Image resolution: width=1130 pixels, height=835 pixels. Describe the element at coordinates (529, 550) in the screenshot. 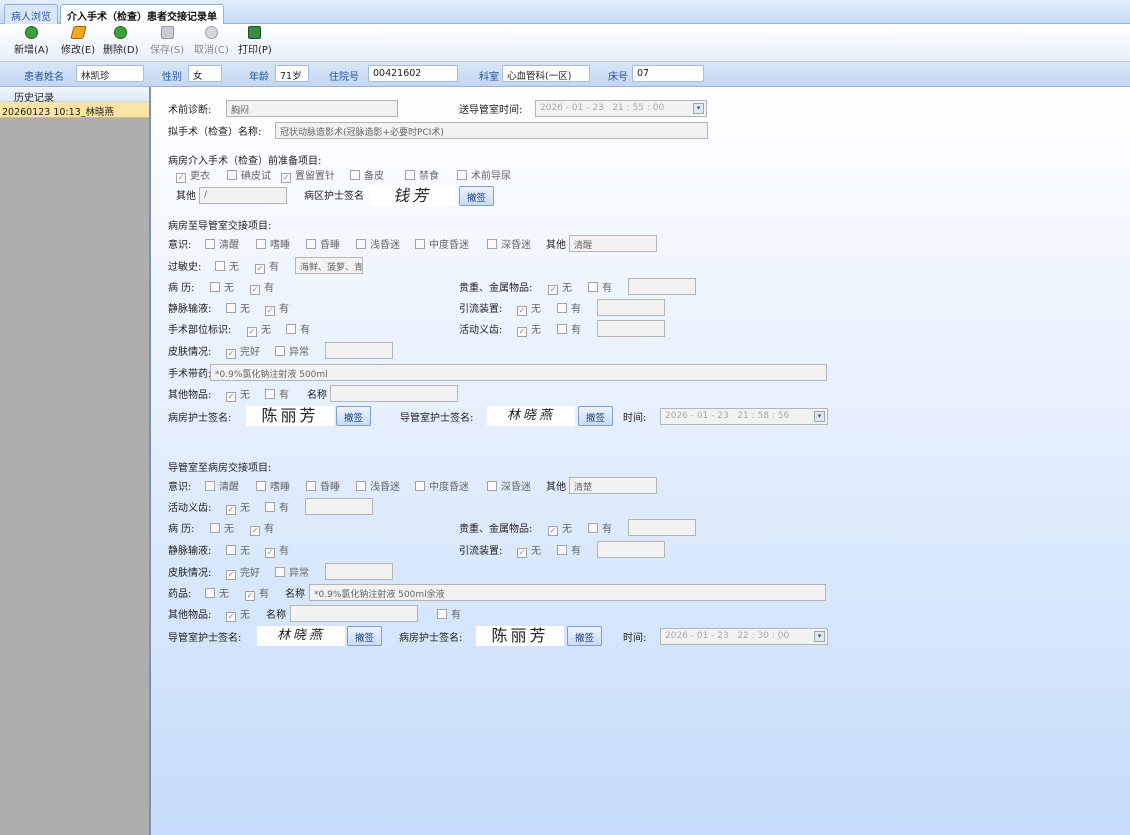

I see `drain-none-checkbox-2: ✓ 无` at that location.